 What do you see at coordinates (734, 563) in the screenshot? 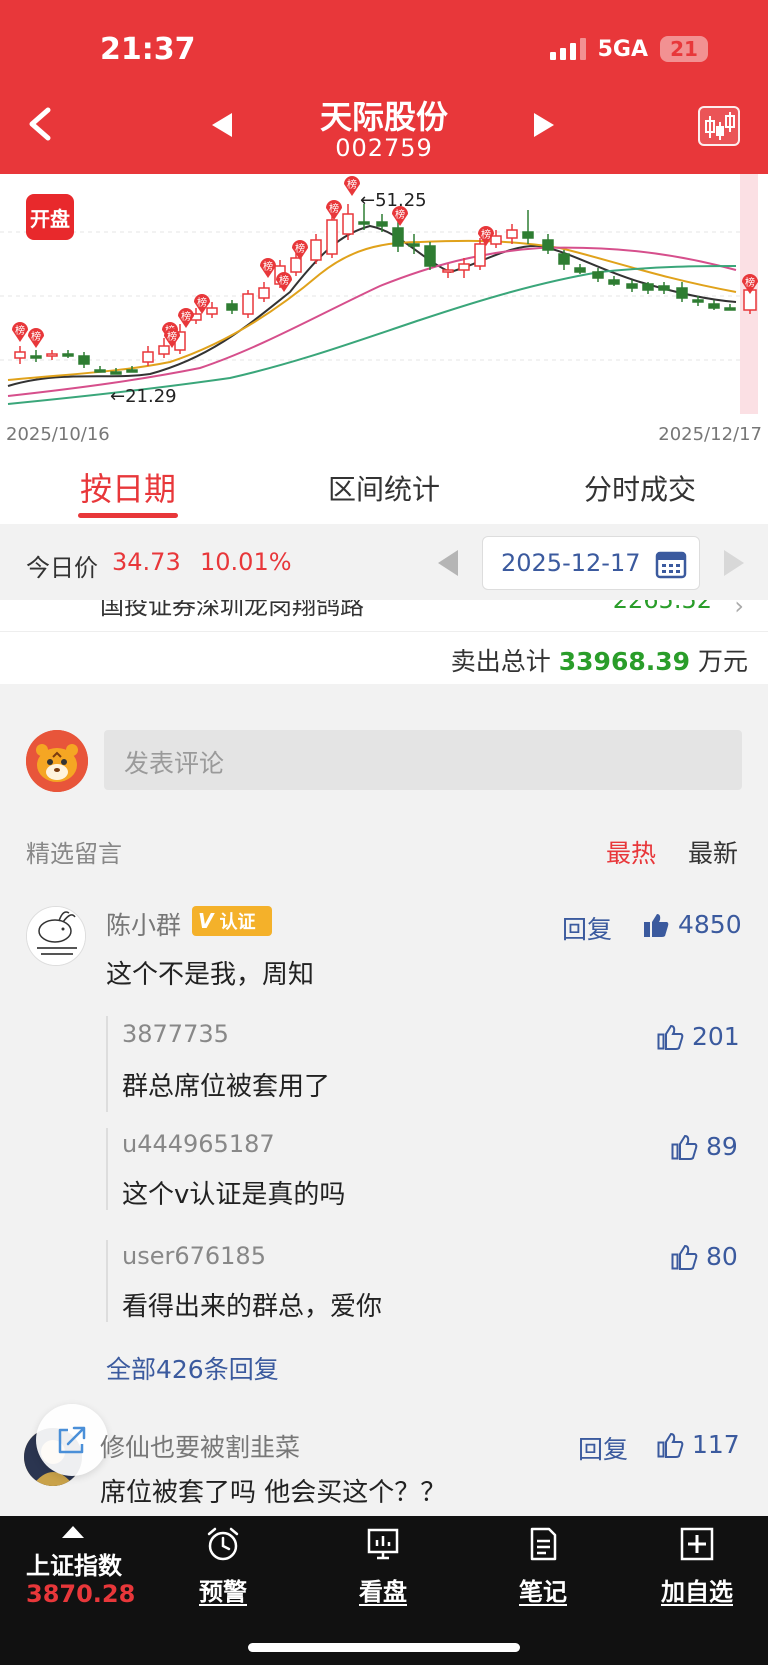
I see `next-date-icon` at bounding box center [734, 563].